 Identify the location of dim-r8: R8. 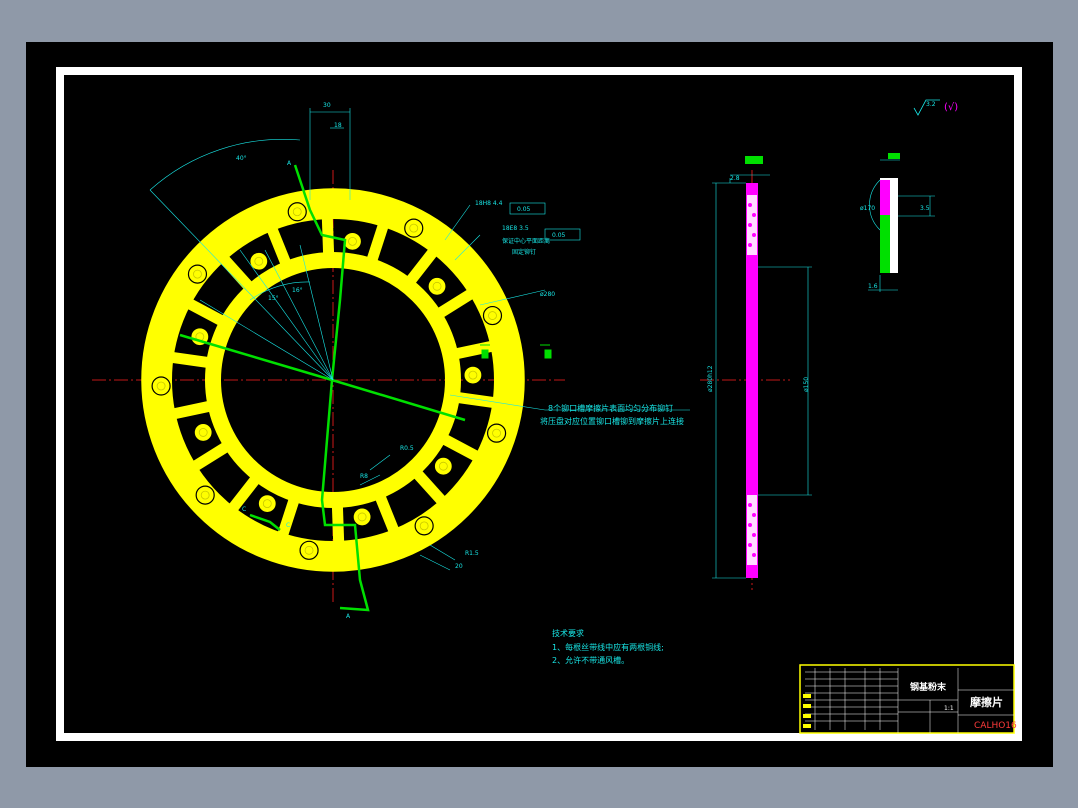
(364, 476).